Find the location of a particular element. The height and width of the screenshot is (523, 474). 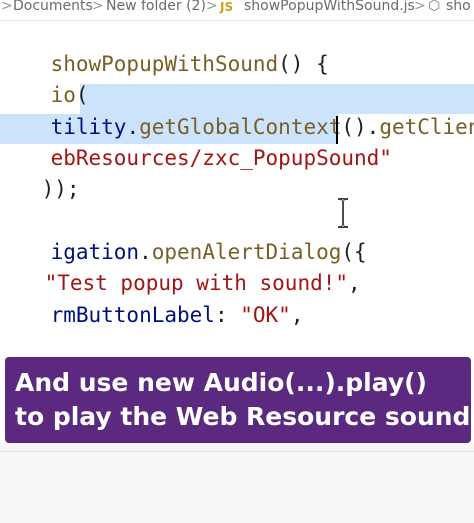

breadcrumb-new-folder: New folder (2) is located at coordinates (156, 7).